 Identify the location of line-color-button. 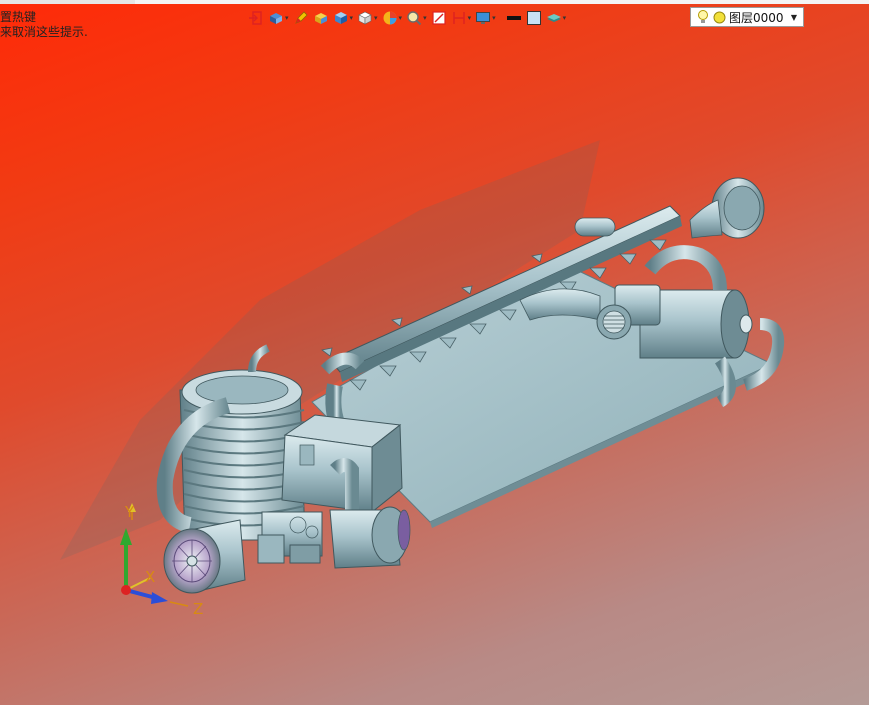
(514, 18).